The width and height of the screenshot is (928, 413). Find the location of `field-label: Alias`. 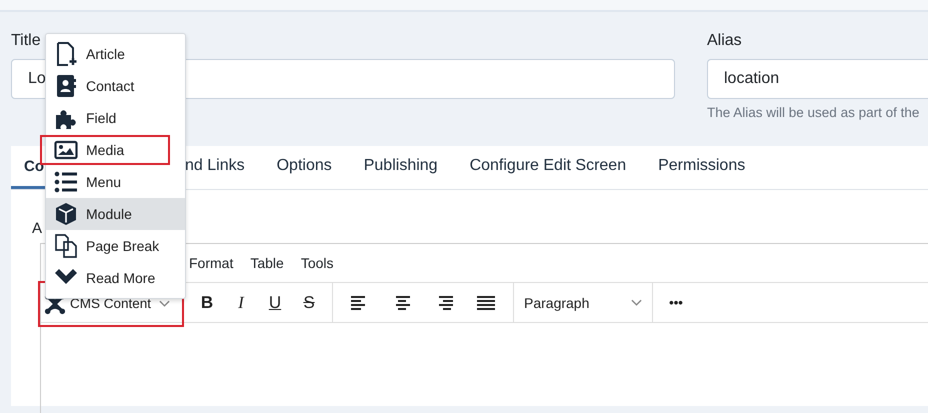

field-label: Alias is located at coordinates (725, 41).